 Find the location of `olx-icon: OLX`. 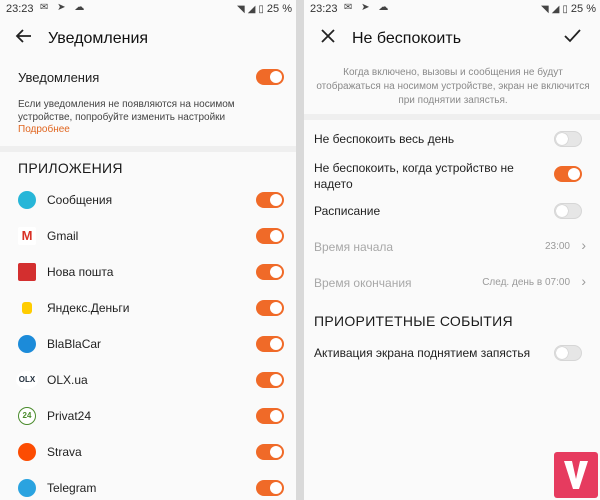

olx-icon: OLX is located at coordinates (27, 380).